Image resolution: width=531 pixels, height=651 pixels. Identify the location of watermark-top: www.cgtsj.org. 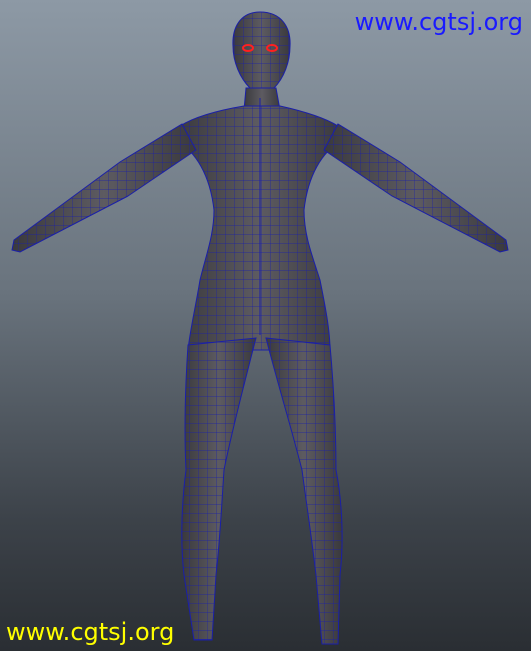
(438, 22).